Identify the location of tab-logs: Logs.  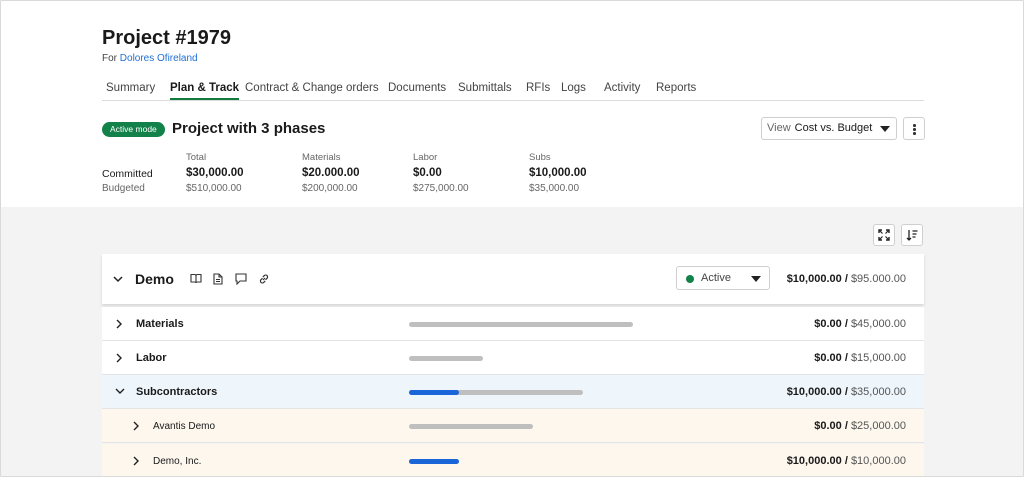
(573, 88).